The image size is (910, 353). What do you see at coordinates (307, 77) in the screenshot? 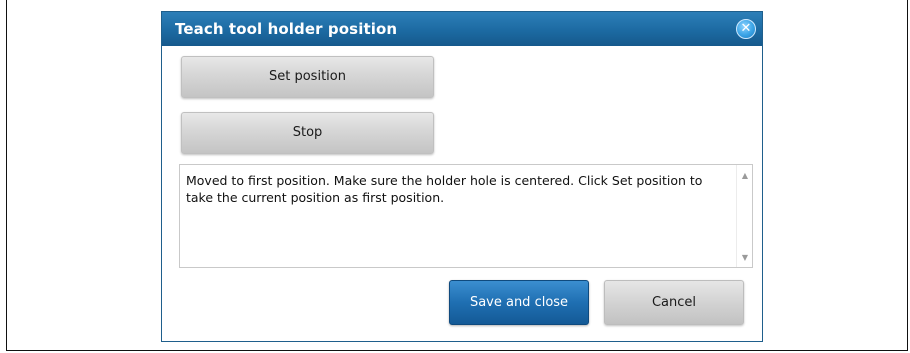
I see `set-position-button: Set position` at bounding box center [307, 77].